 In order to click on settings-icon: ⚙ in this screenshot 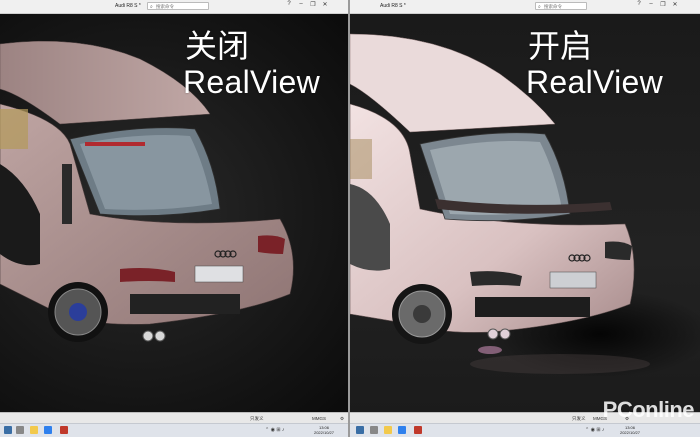, I will do `click(342, 419)`.